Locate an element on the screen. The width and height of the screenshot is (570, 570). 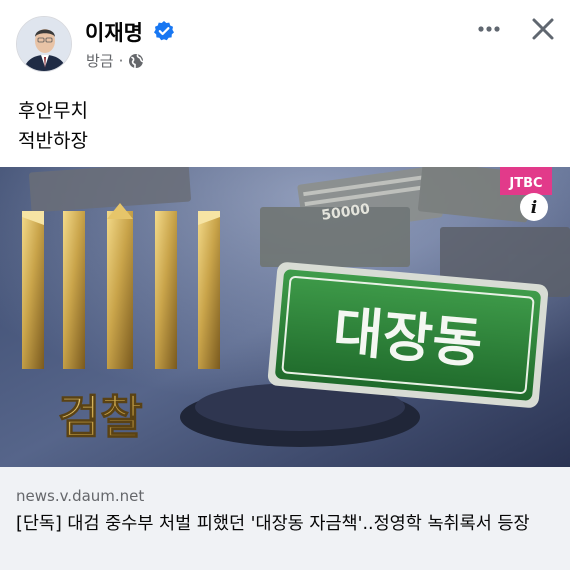
author-name: 이재명 is located at coordinates (114, 32).